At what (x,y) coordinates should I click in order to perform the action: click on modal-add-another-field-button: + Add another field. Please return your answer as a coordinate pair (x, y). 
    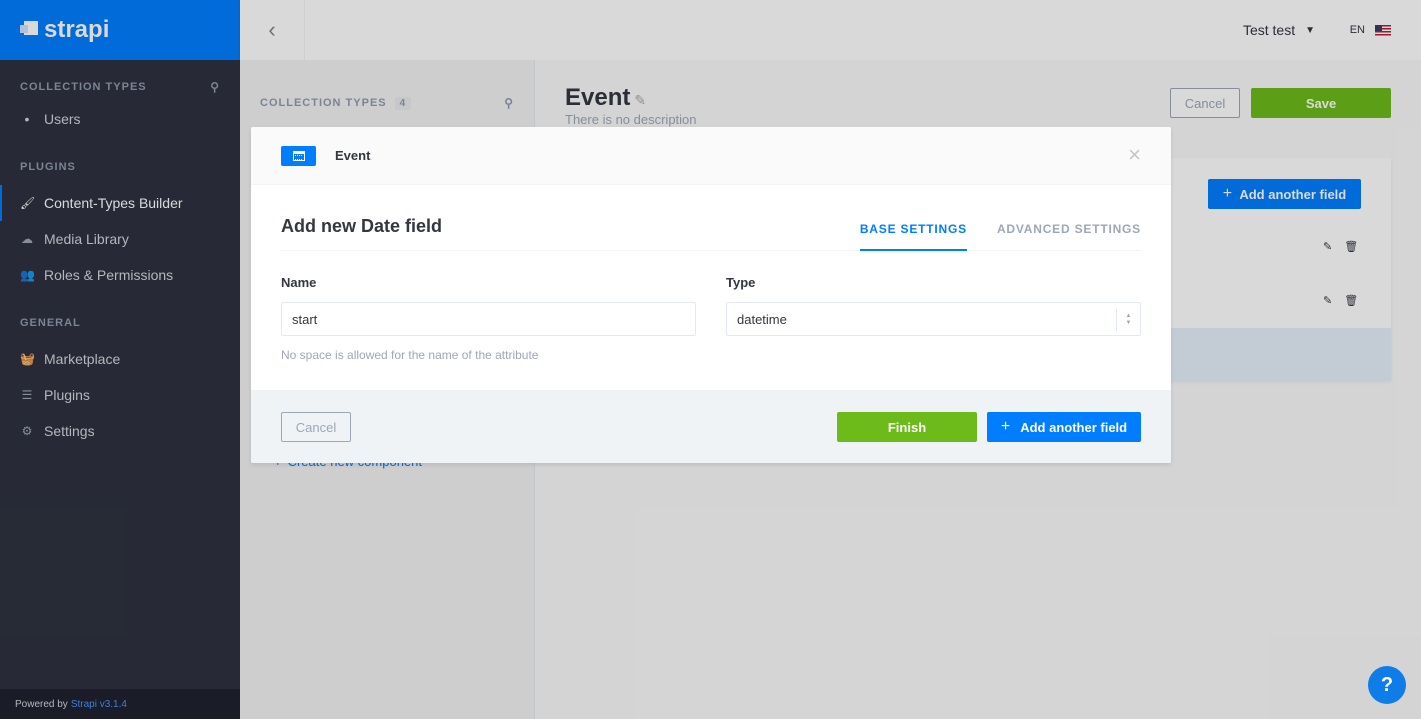
    Looking at the image, I should click on (1064, 427).